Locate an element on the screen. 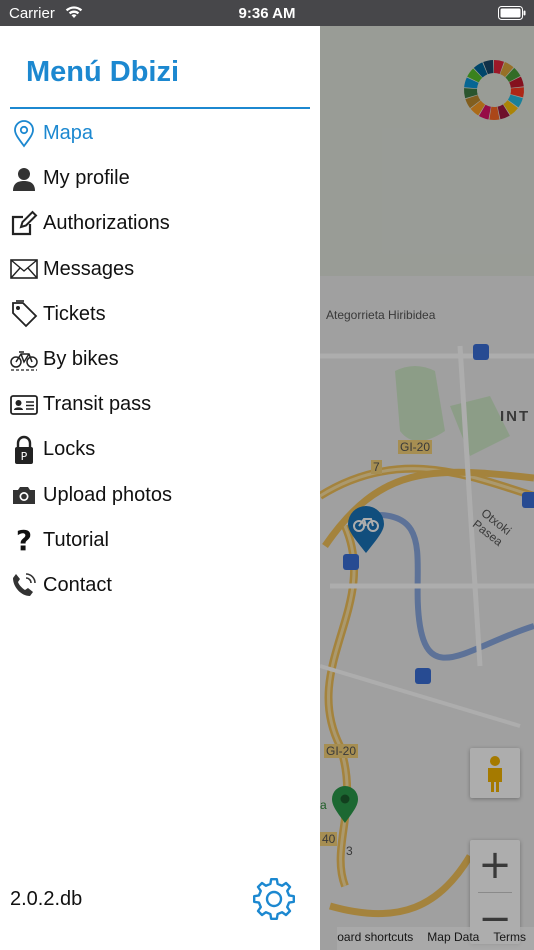 Image resolution: width=534 pixels, height=950 pixels. menu-item-tickets: Tickets is located at coordinates (160, 314).